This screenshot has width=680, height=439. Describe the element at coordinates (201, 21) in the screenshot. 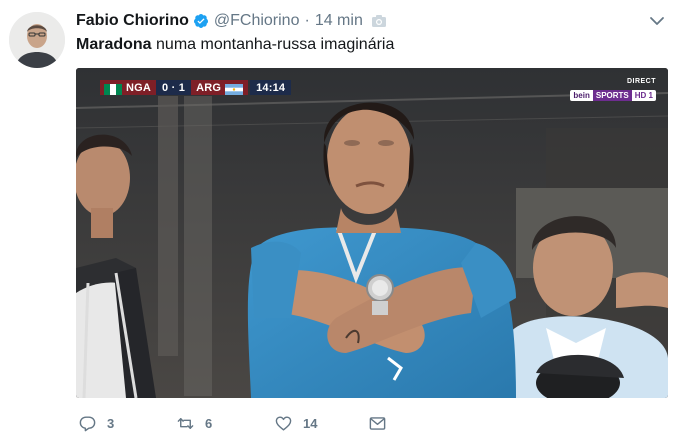

I see `verified-badge-icon` at that location.